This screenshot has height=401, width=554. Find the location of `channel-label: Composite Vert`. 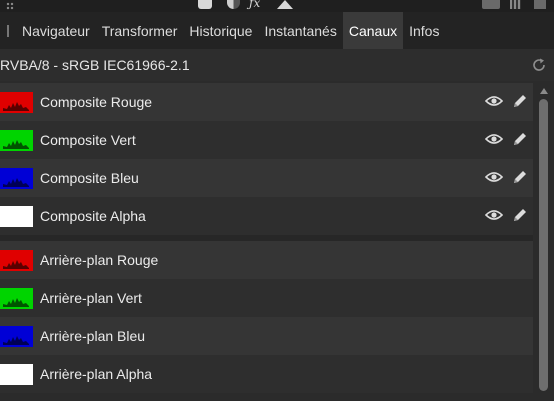

channel-label: Composite Vert is located at coordinates (88, 140).